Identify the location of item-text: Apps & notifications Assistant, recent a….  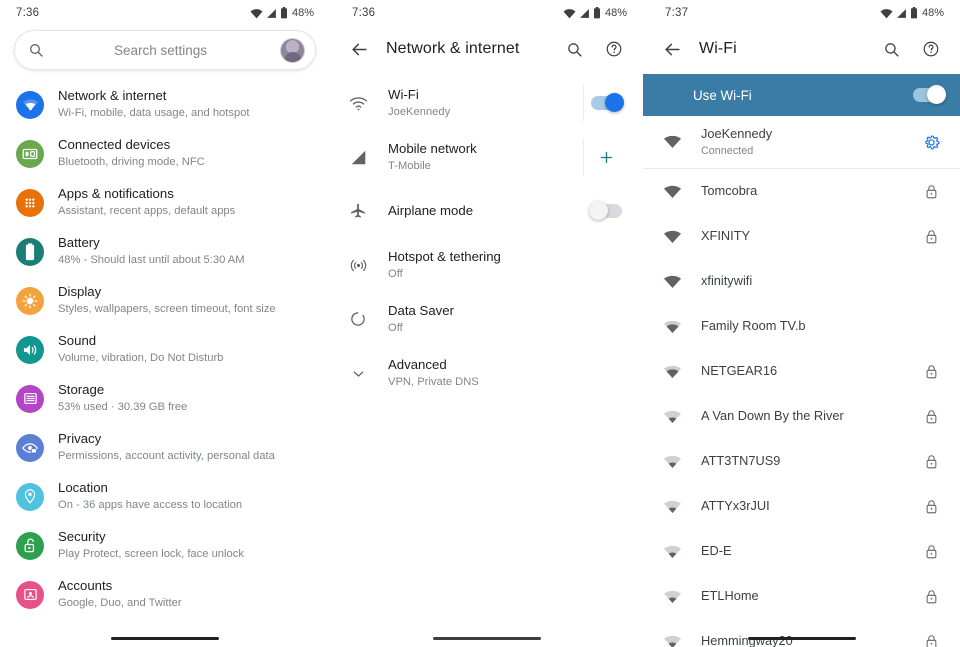
(146, 202).